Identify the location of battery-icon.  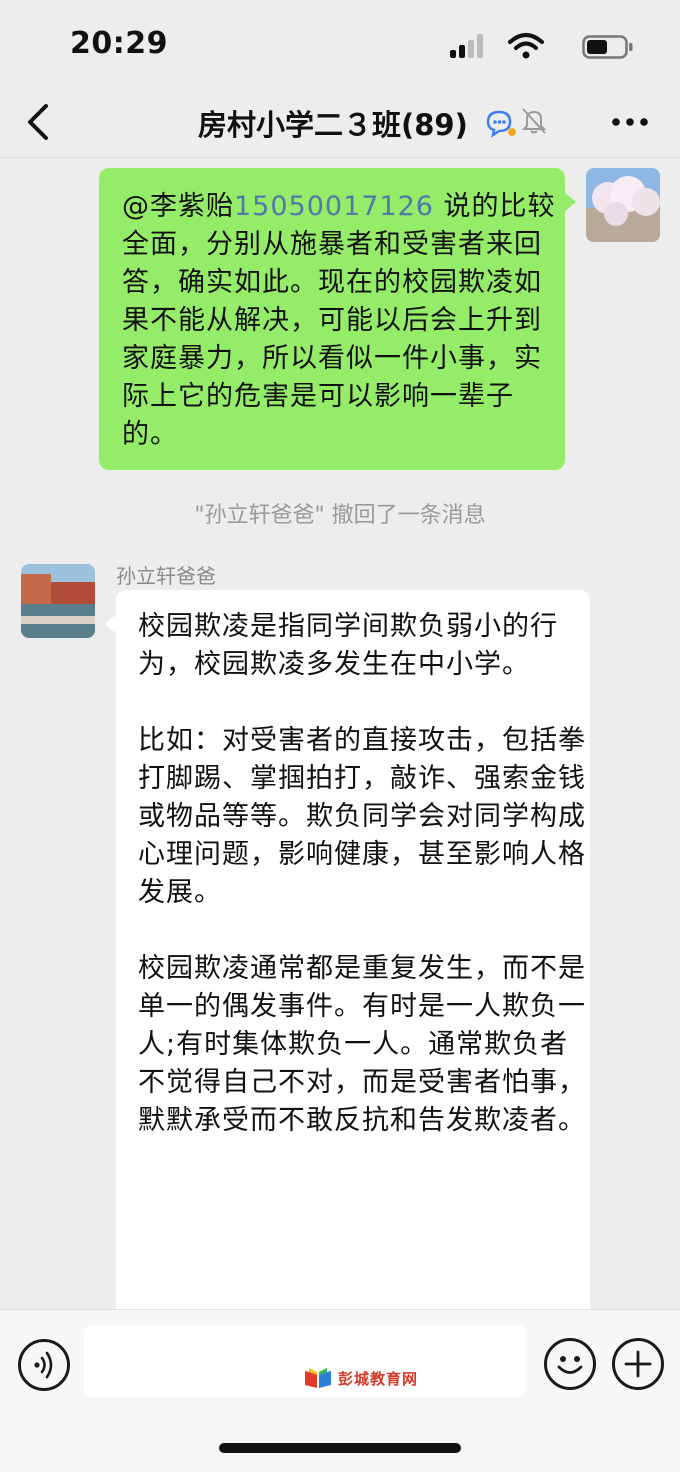
(607, 47).